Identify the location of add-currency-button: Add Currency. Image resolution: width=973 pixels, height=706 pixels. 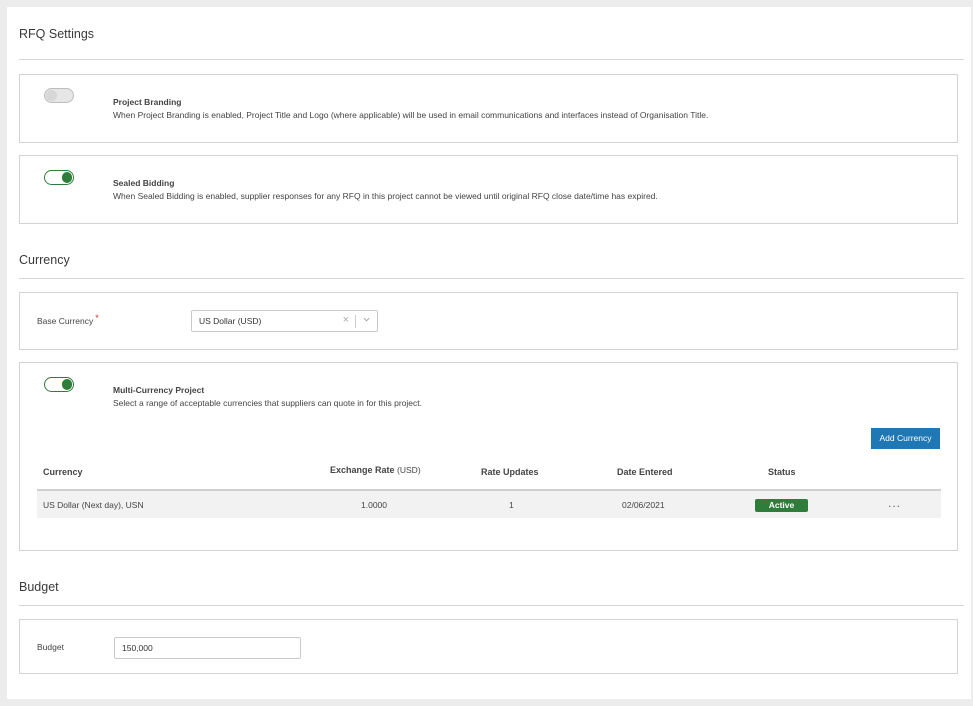
(905, 438).